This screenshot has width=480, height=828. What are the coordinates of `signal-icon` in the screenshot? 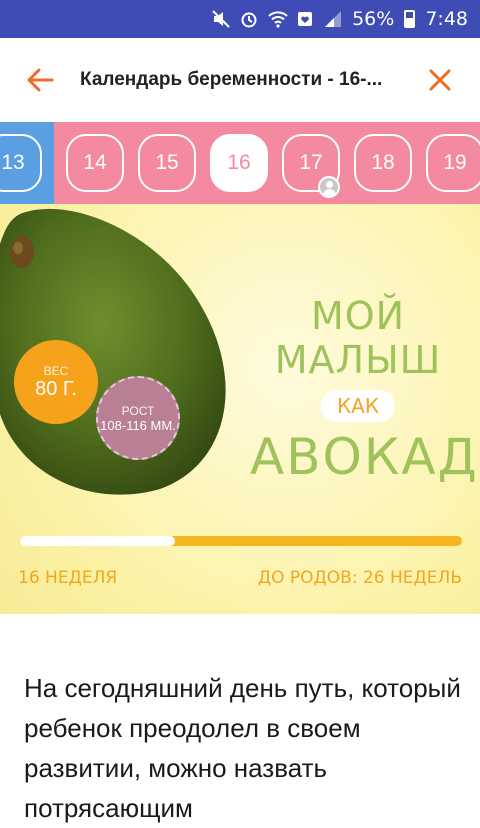 It's located at (333, 19).